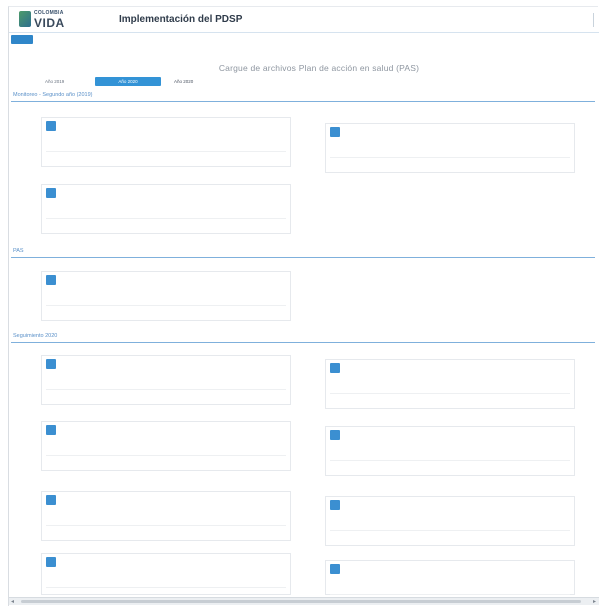 Image resolution: width=603 pixels, height=612 pixels. Describe the element at coordinates (128, 81) in the screenshot. I see `tab-year-2020-active: Año 2020` at that location.